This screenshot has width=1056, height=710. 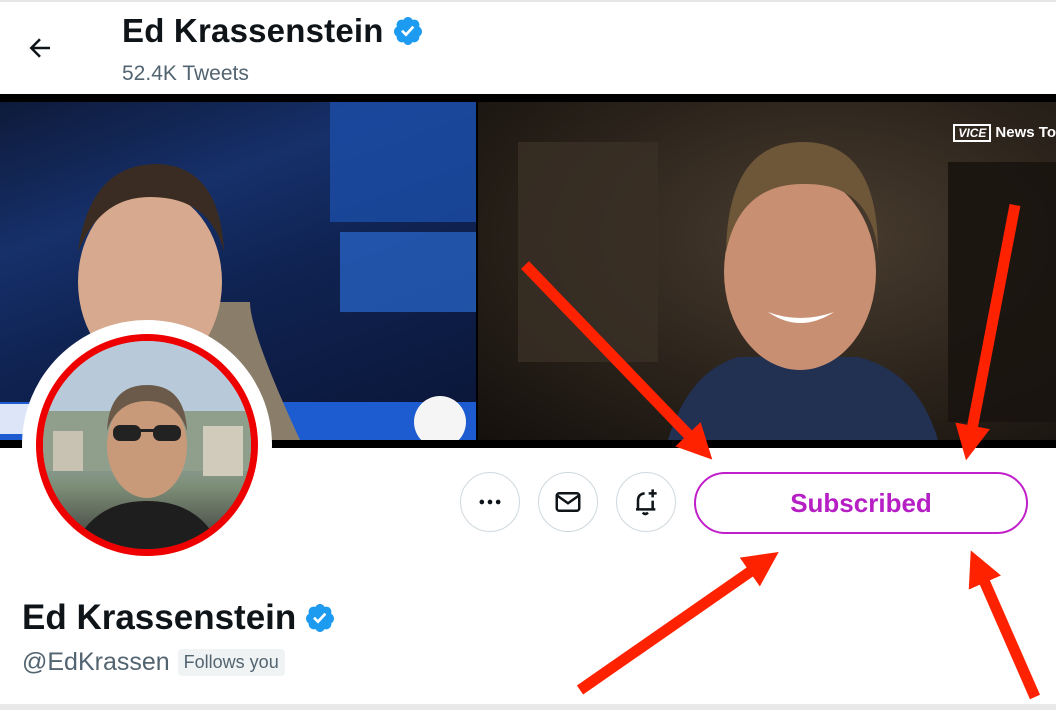 I want to click on arrow-left-icon, so click(x=39, y=48).